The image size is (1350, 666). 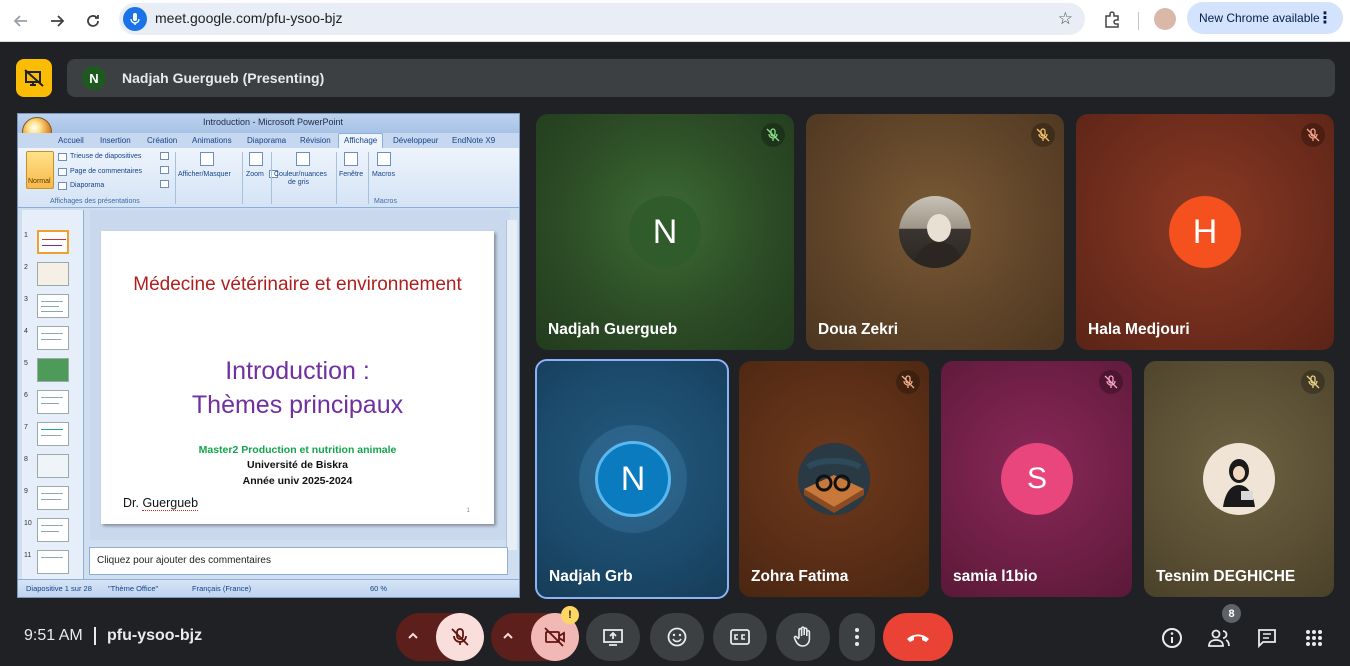 I want to click on thumb-number: 9, so click(x=26, y=491).